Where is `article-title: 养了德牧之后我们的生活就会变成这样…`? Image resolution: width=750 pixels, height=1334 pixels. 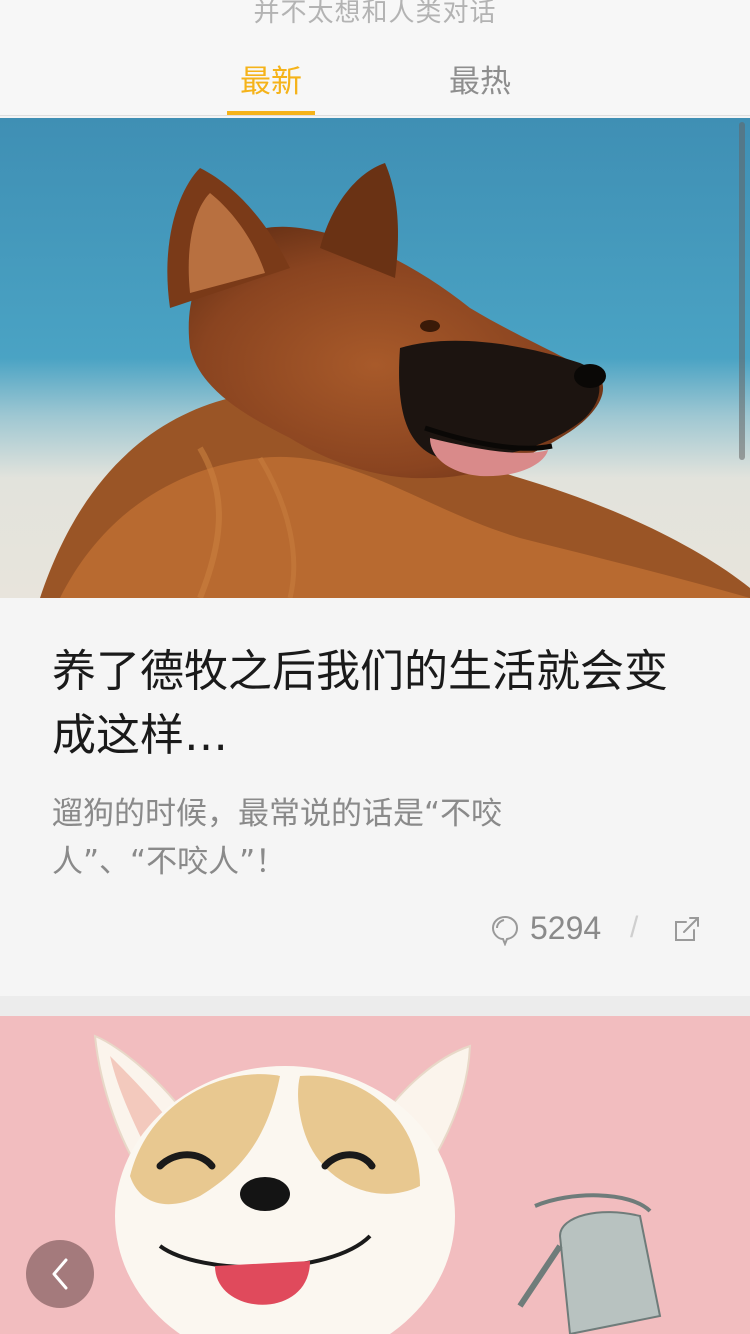 article-title: 养了德牧之后我们的生活就会变成这样… is located at coordinates (377, 704).